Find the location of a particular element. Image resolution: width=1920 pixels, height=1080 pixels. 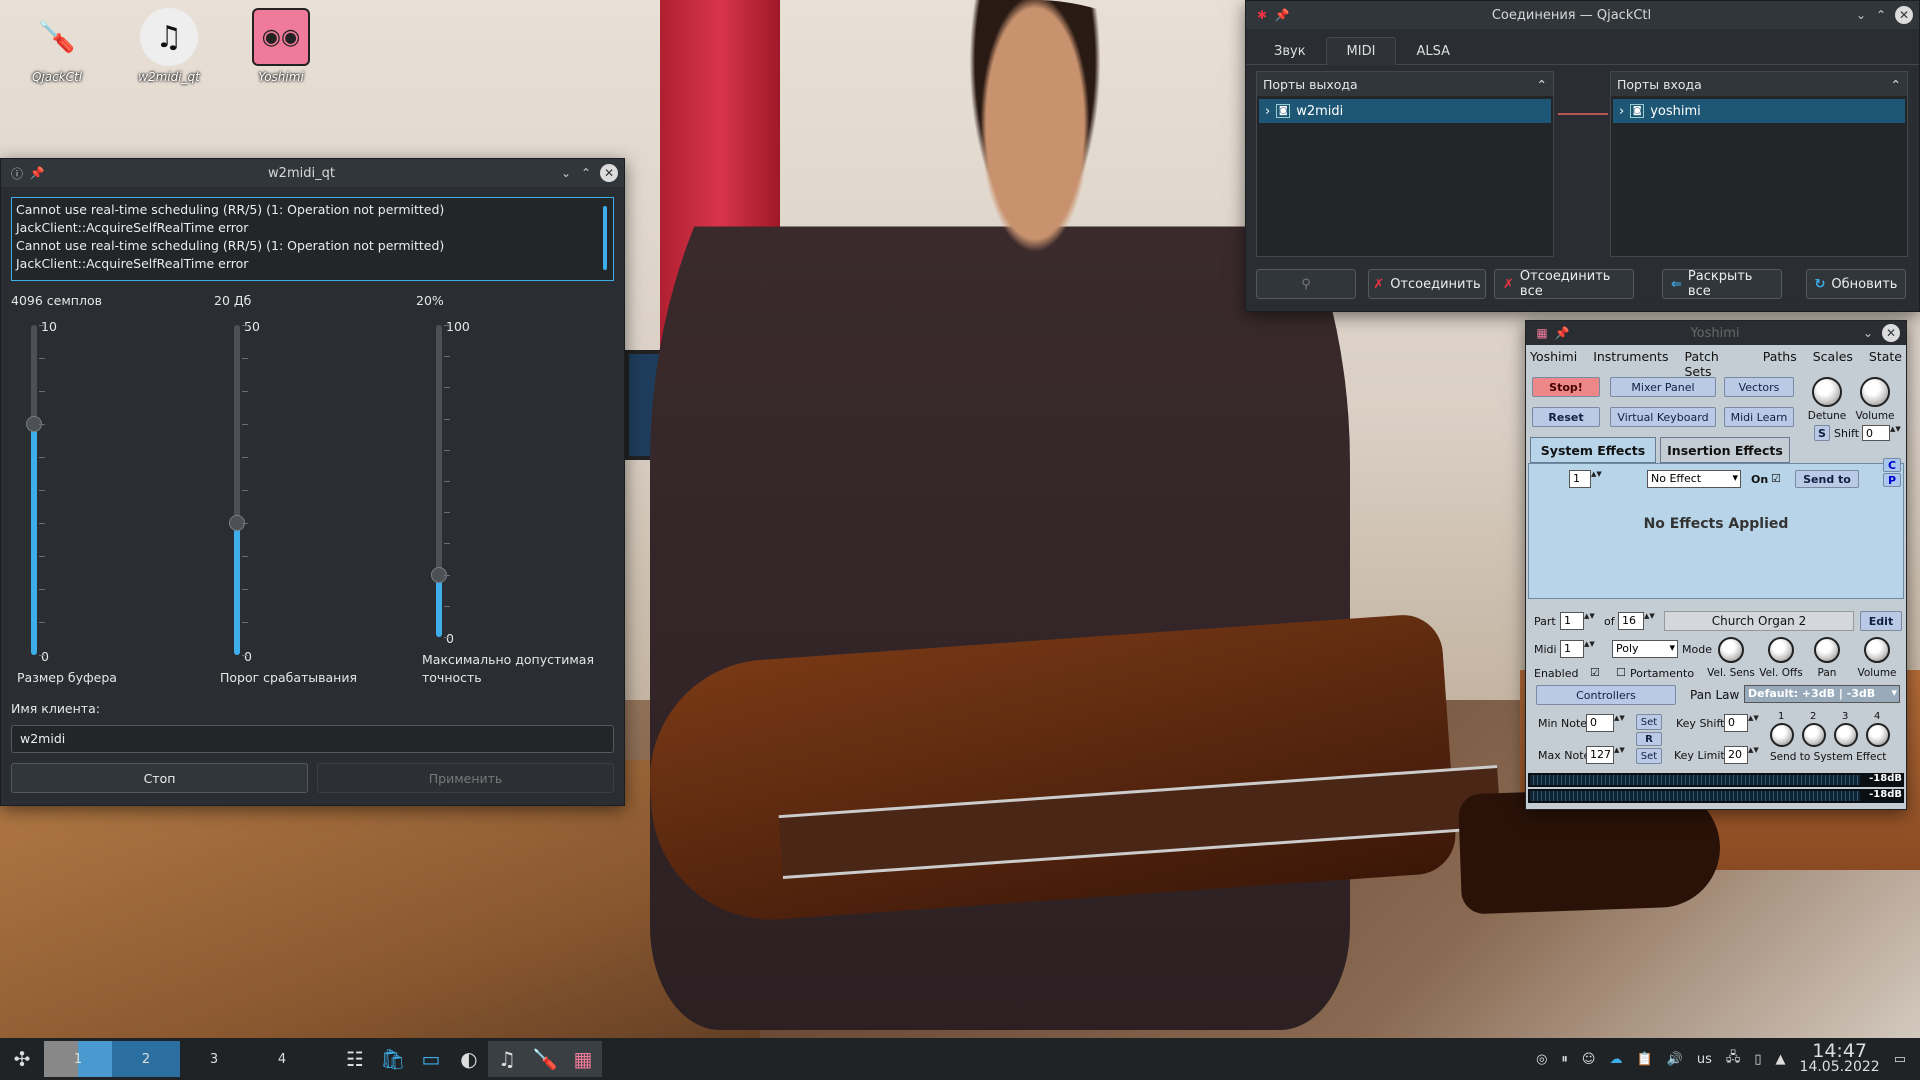

disconnect-all-button: ✗ Отсоединить все is located at coordinates (1564, 284).